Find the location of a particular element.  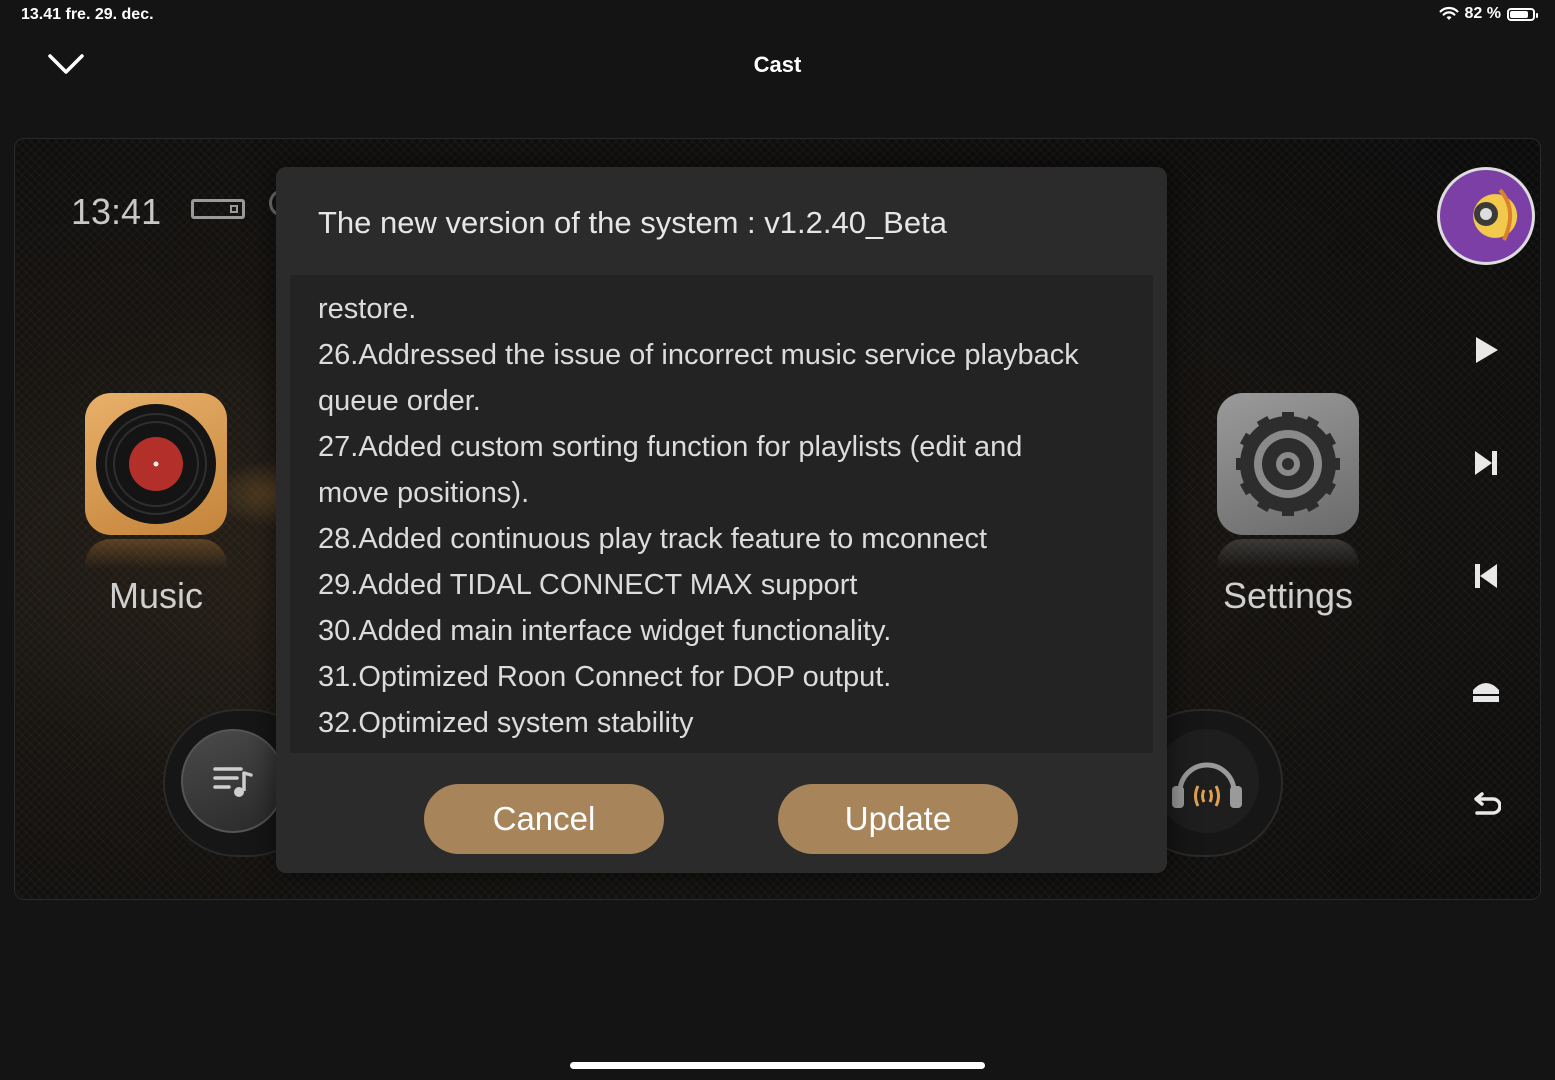

home-indicator is located at coordinates (777, 1065).